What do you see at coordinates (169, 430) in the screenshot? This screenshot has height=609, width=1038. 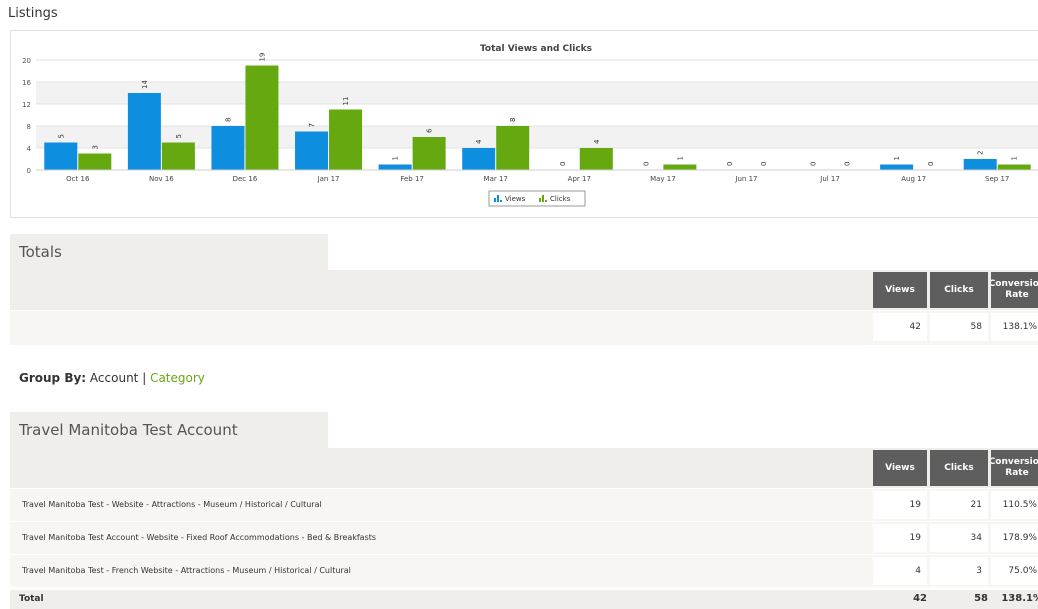 I see `account-title: Travel Manitoba Test Account` at bounding box center [169, 430].